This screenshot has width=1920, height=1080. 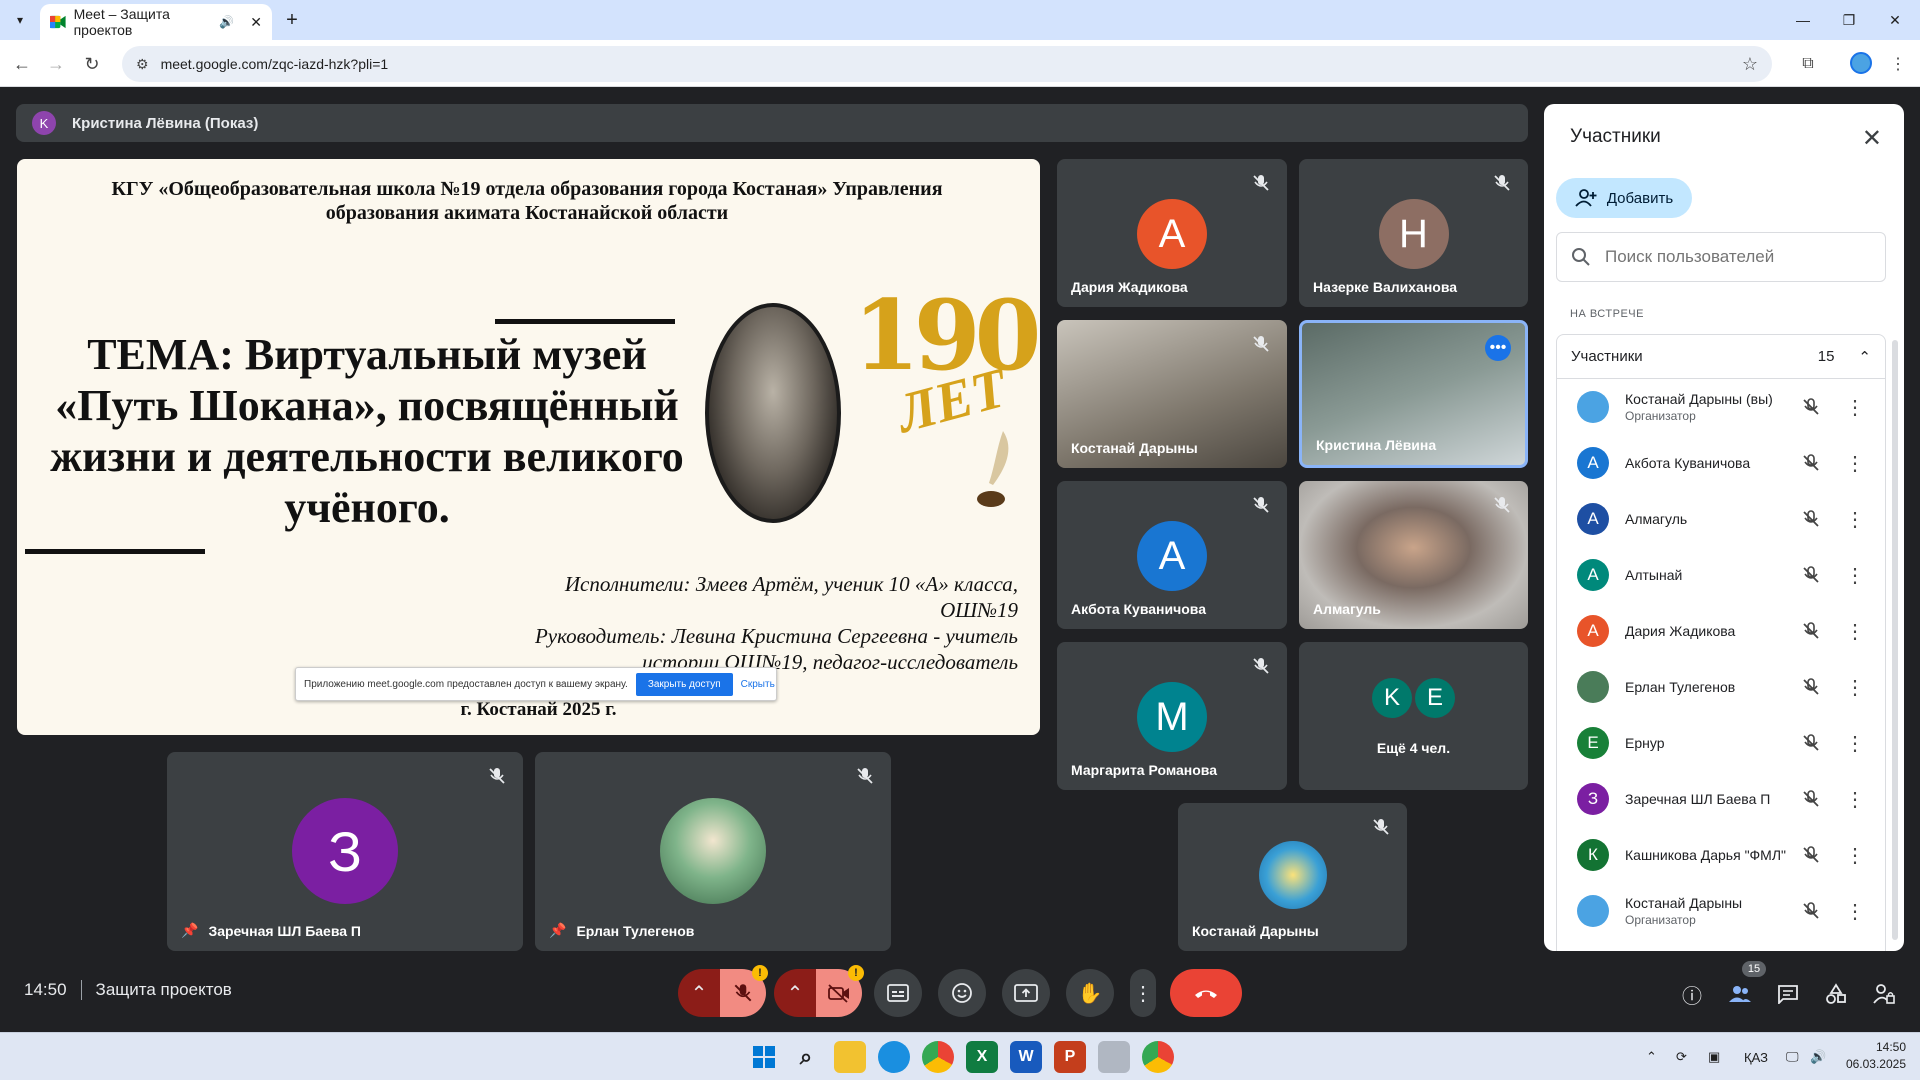 What do you see at coordinates (226, 22) in the screenshot?
I see `speaker-icon: 🔊` at bounding box center [226, 22].